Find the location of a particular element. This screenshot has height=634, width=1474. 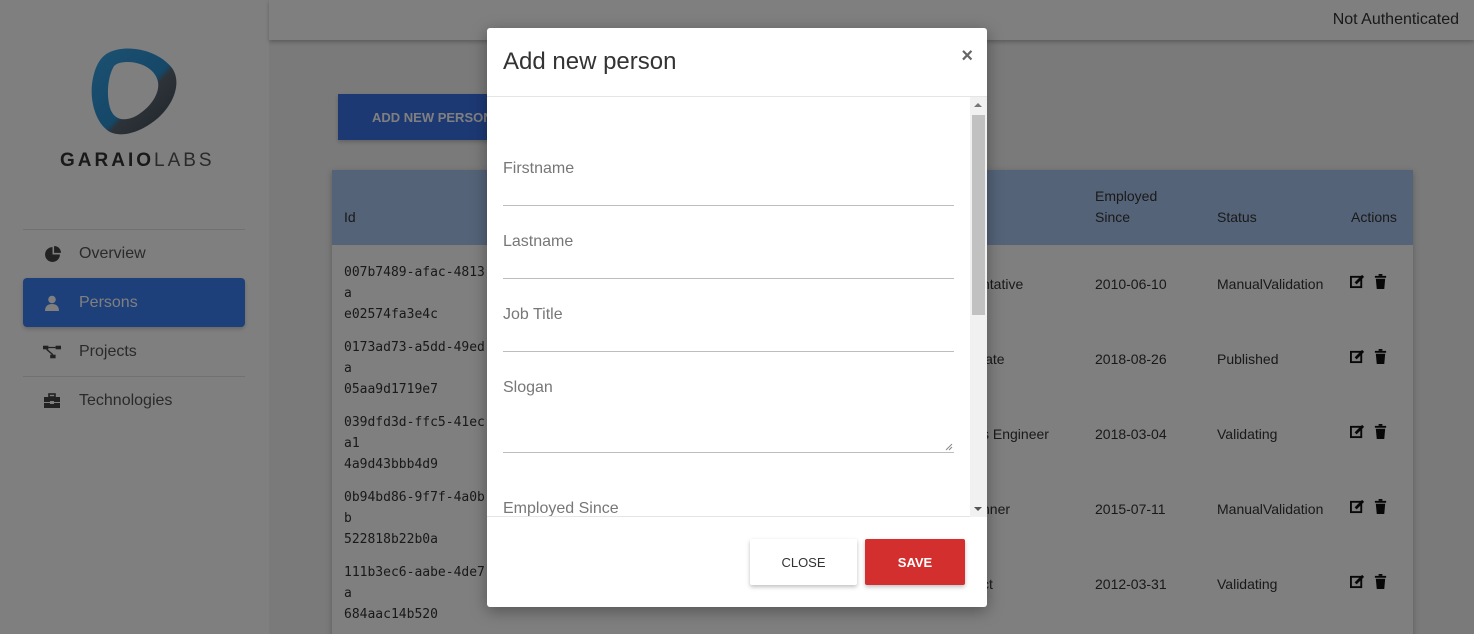

job-title-field: Job Title is located at coordinates (728, 316).